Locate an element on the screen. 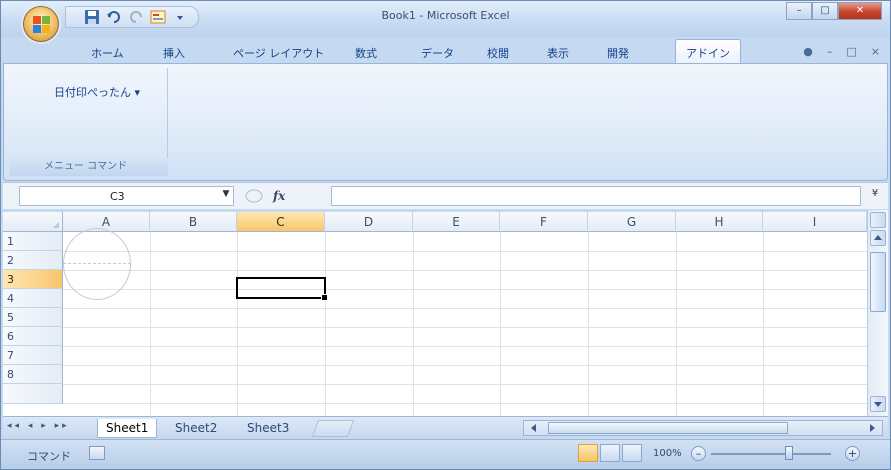  row-header: 4 is located at coordinates (33, 298).